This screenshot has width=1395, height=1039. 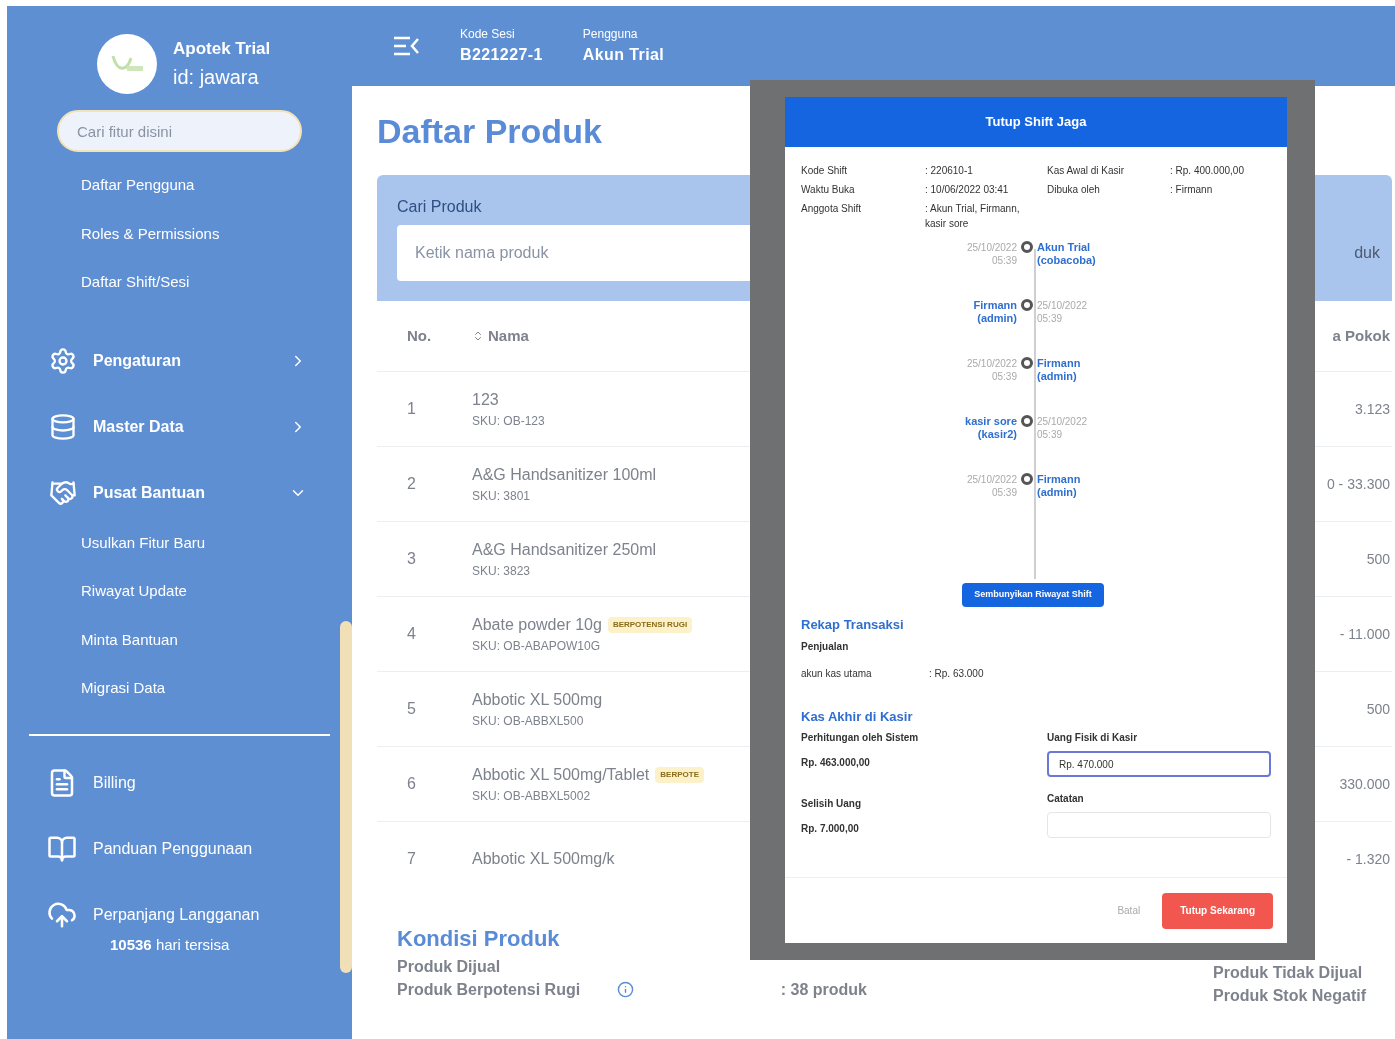 I want to click on row-number: 5, so click(x=412, y=709).